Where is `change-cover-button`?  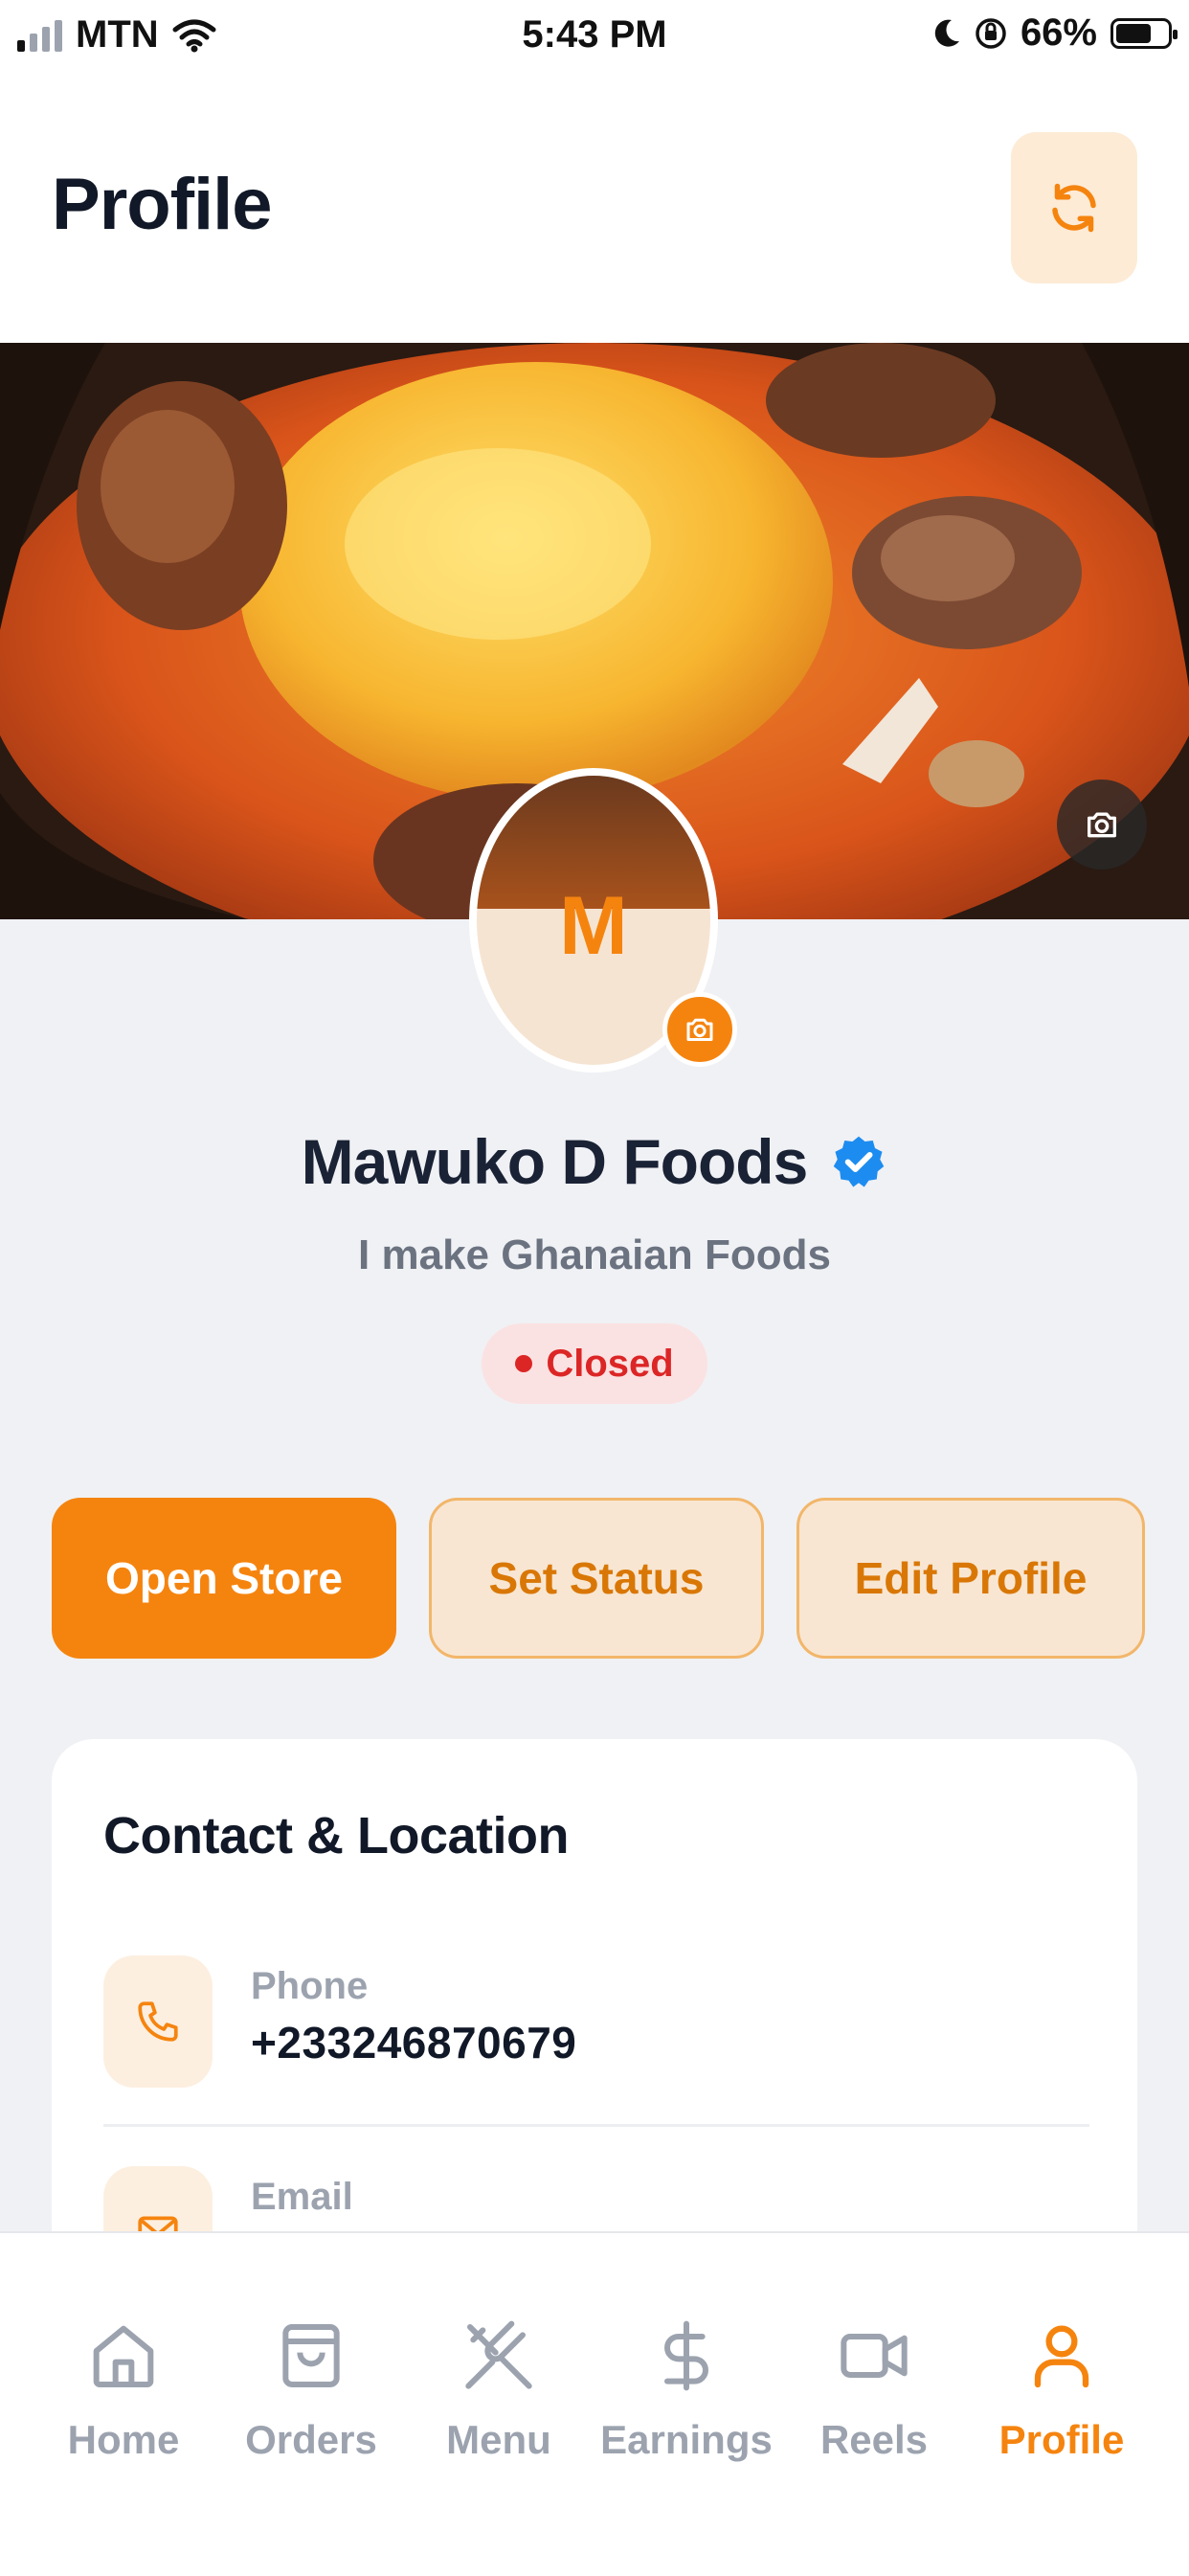
change-cover-button is located at coordinates (1102, 825).